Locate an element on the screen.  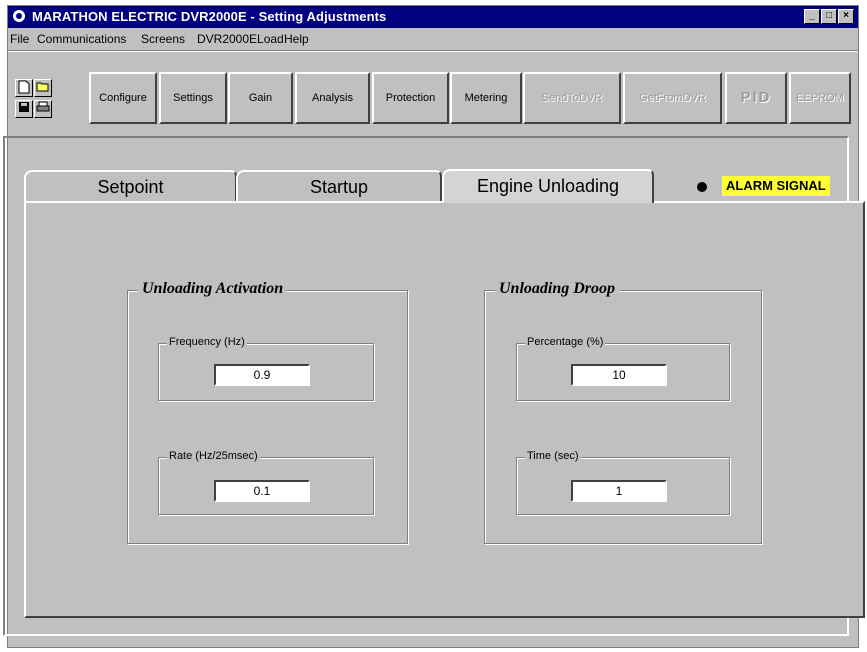
frequency-label: Frequency (Hz) is located at coordinates (207, 342).